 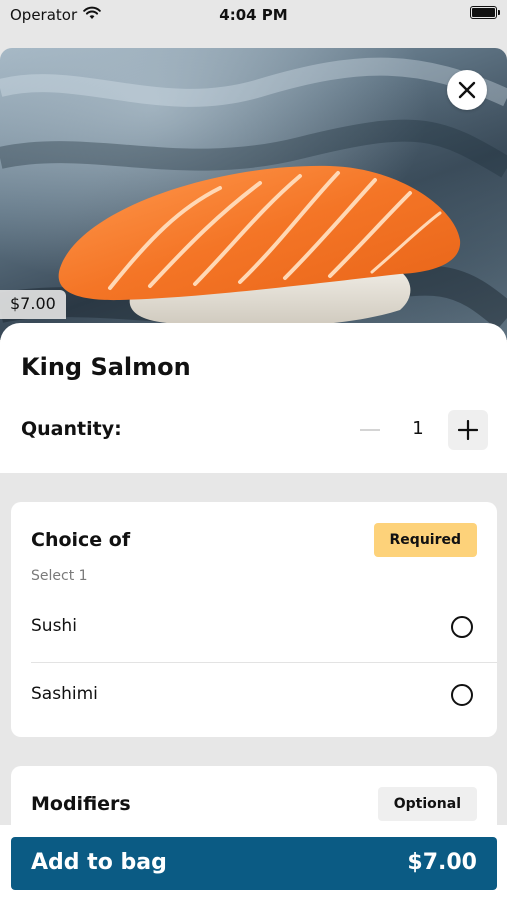 I want to click on decrease-quantity-button, so click(x=370, y=430).